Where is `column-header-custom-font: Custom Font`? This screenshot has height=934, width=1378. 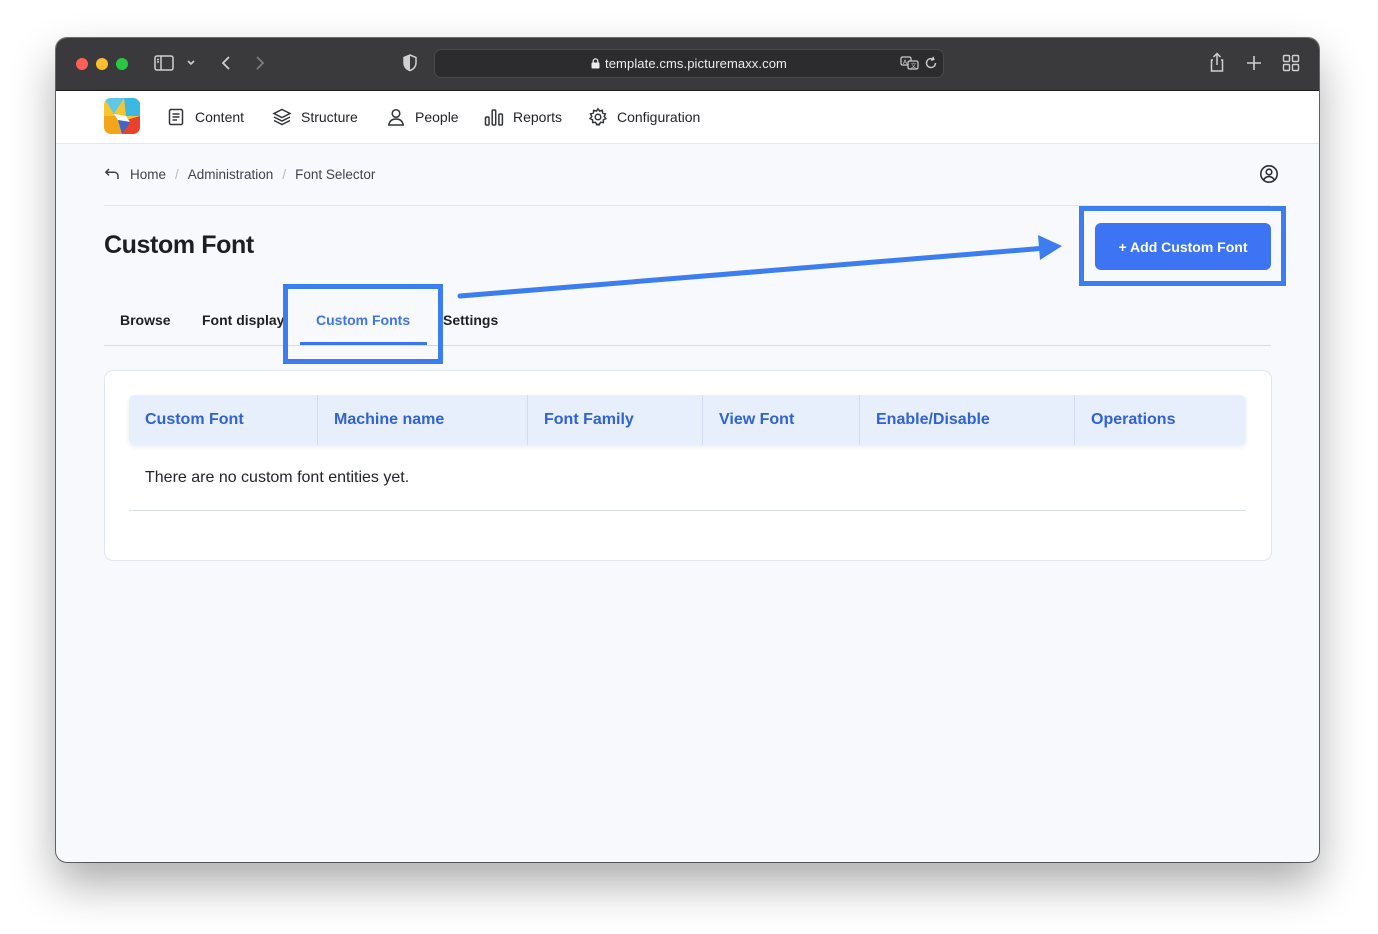
column-header-custom-font: Custom Font is located at coordinates (223, 420).